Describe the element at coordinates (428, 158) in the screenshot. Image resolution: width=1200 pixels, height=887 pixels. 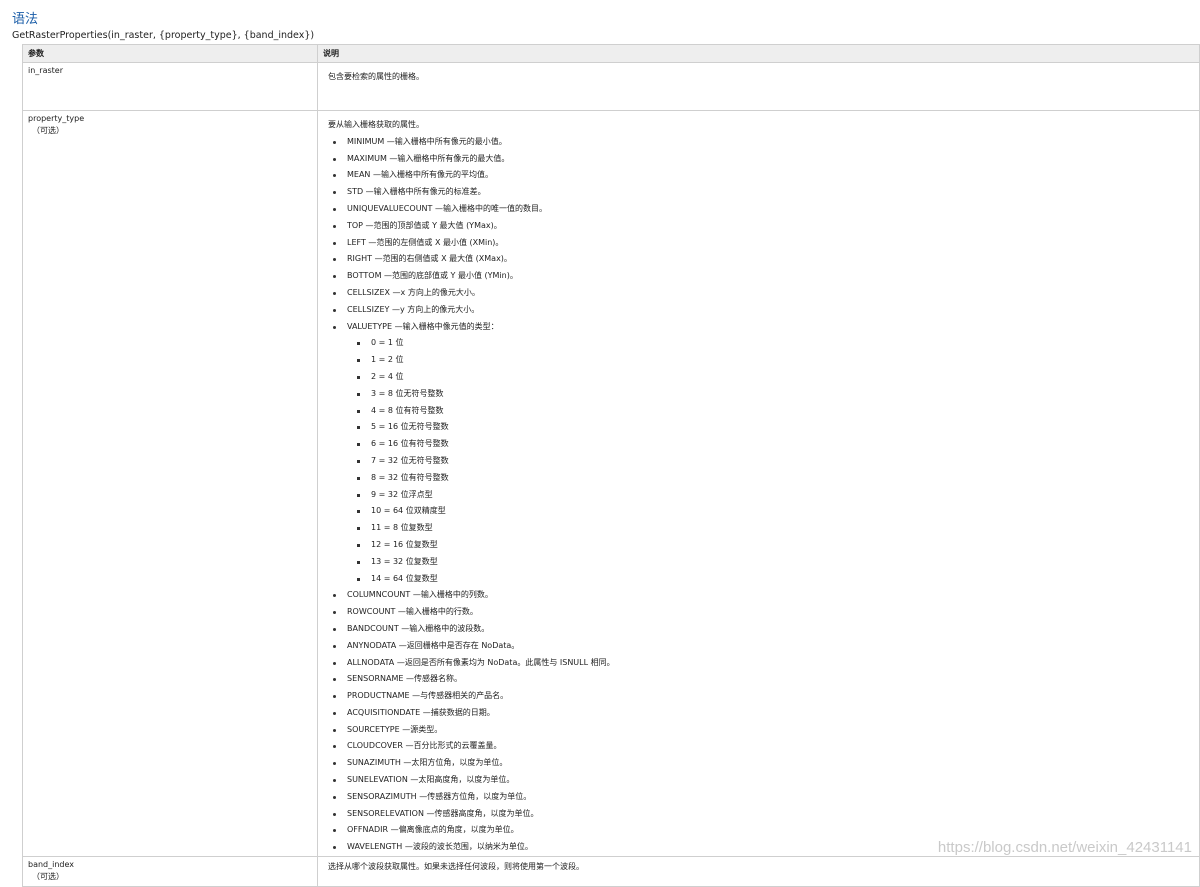
I see `item-text: MAXIMUM —输入栅格中所有像元的最大值。` at that location.